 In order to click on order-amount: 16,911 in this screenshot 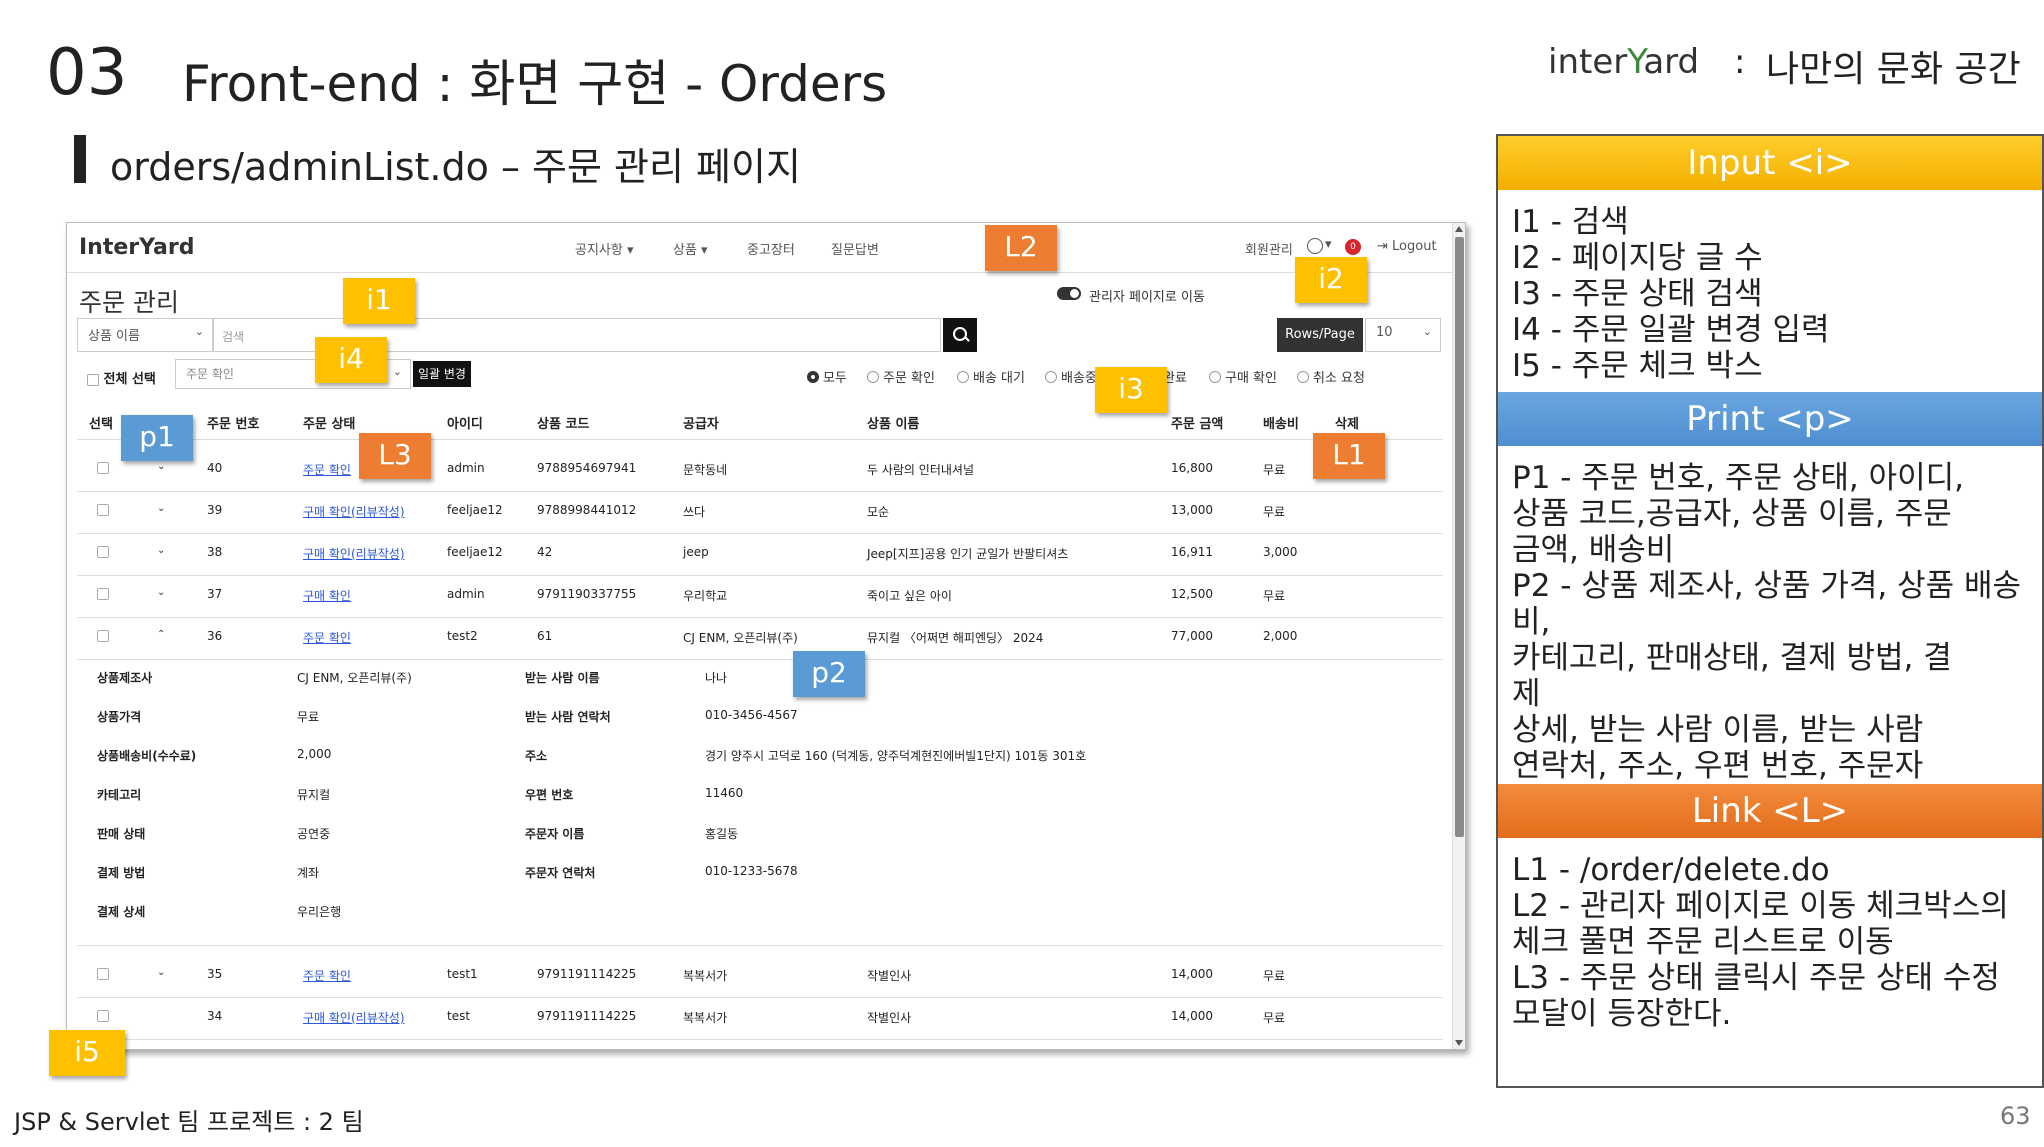, I will do `click(1192, 552)`.